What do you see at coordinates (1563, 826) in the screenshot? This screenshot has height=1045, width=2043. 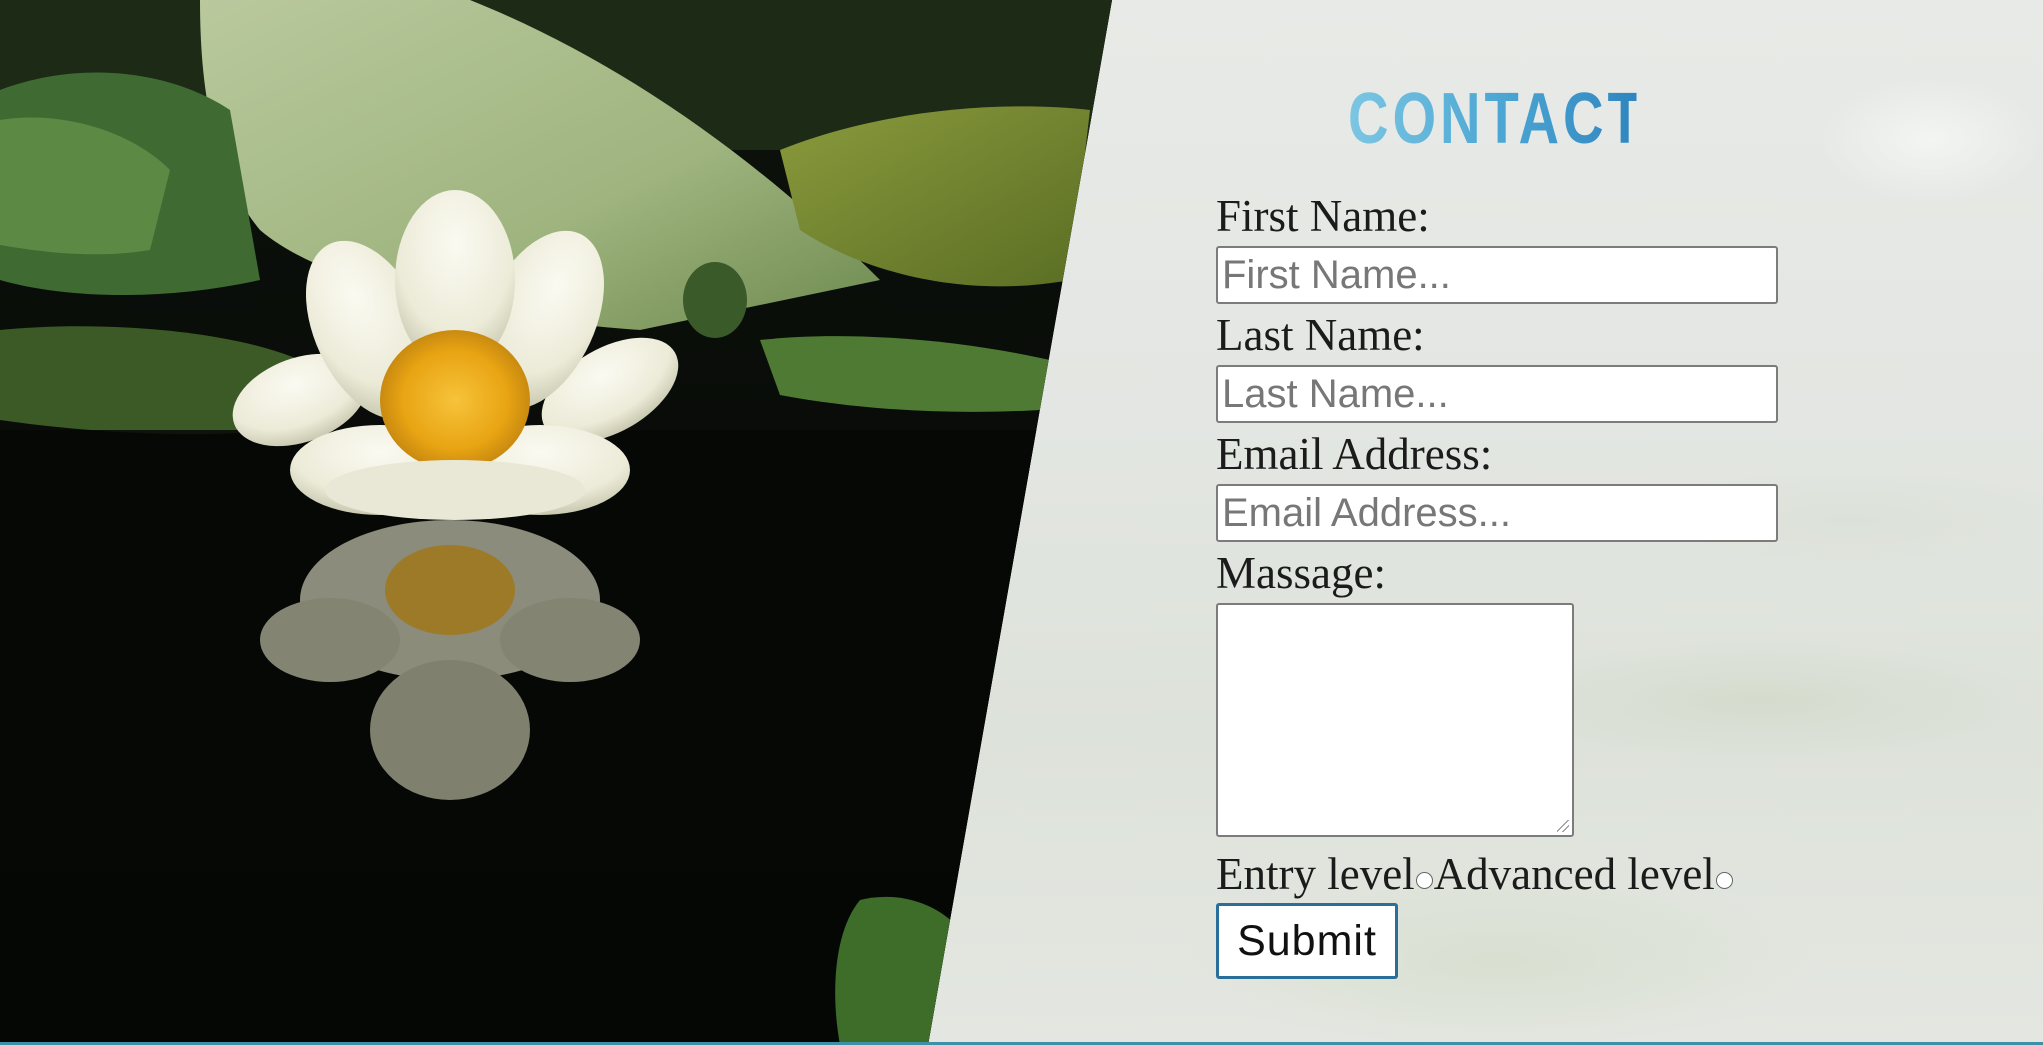 I see `resize-grip-icon` at bounding box center [1563, 826].